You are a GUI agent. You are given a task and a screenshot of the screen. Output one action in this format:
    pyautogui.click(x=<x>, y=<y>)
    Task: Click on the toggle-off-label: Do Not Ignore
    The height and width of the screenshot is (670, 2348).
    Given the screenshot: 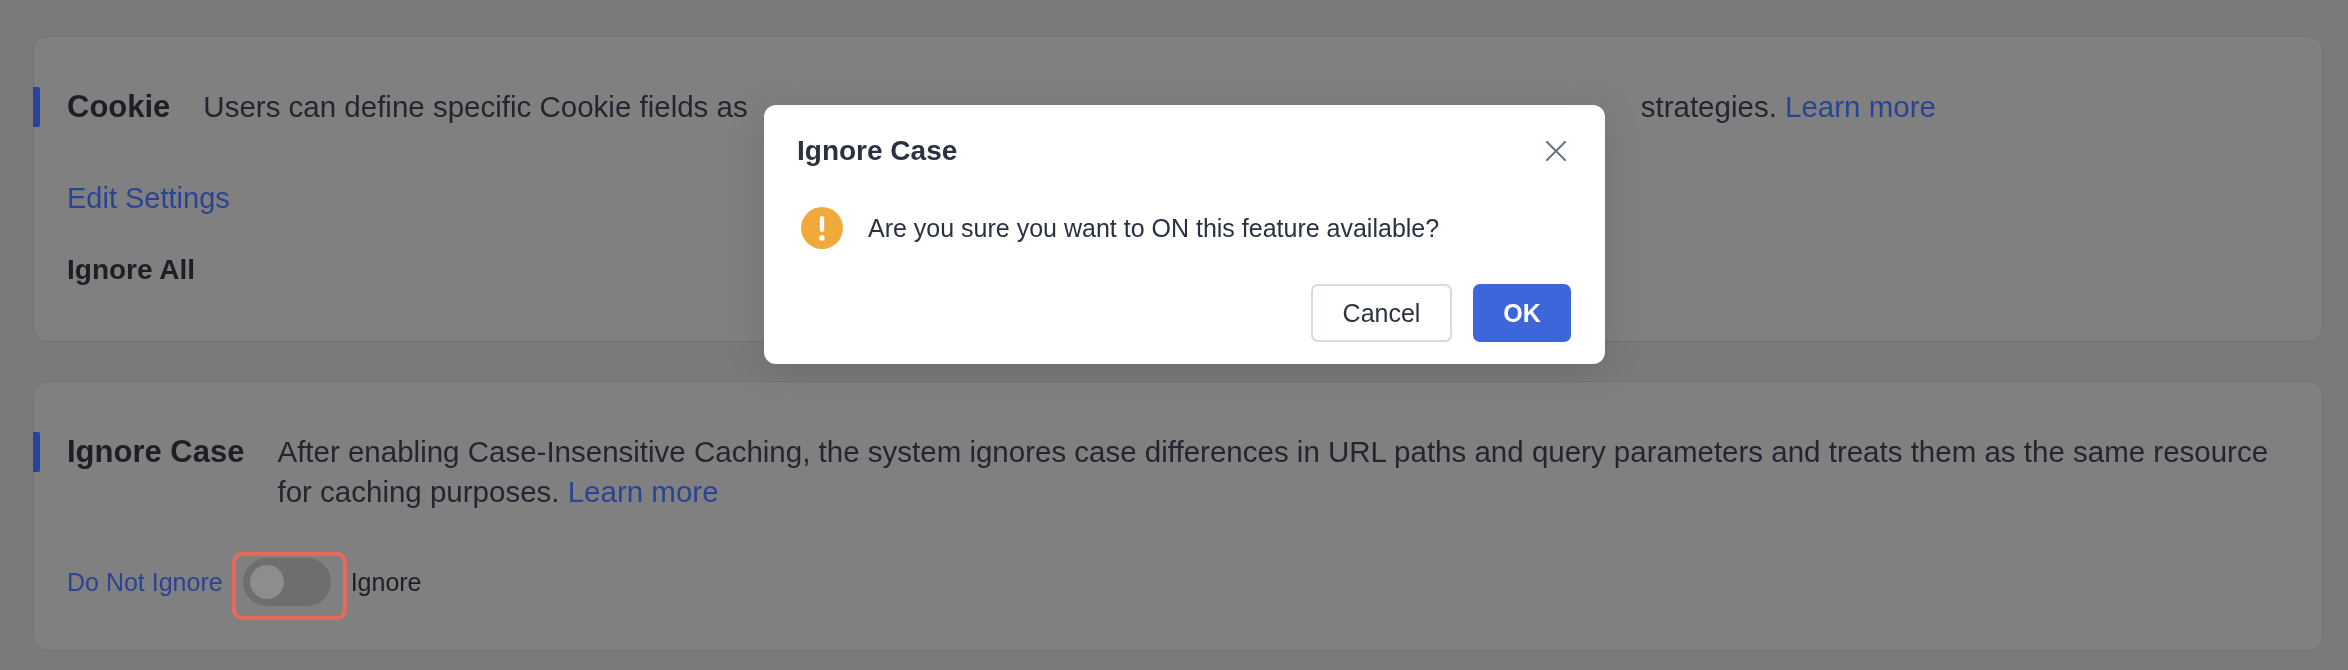 What is the action you would take?
    pyautogui.click(x=145, y=582)
    